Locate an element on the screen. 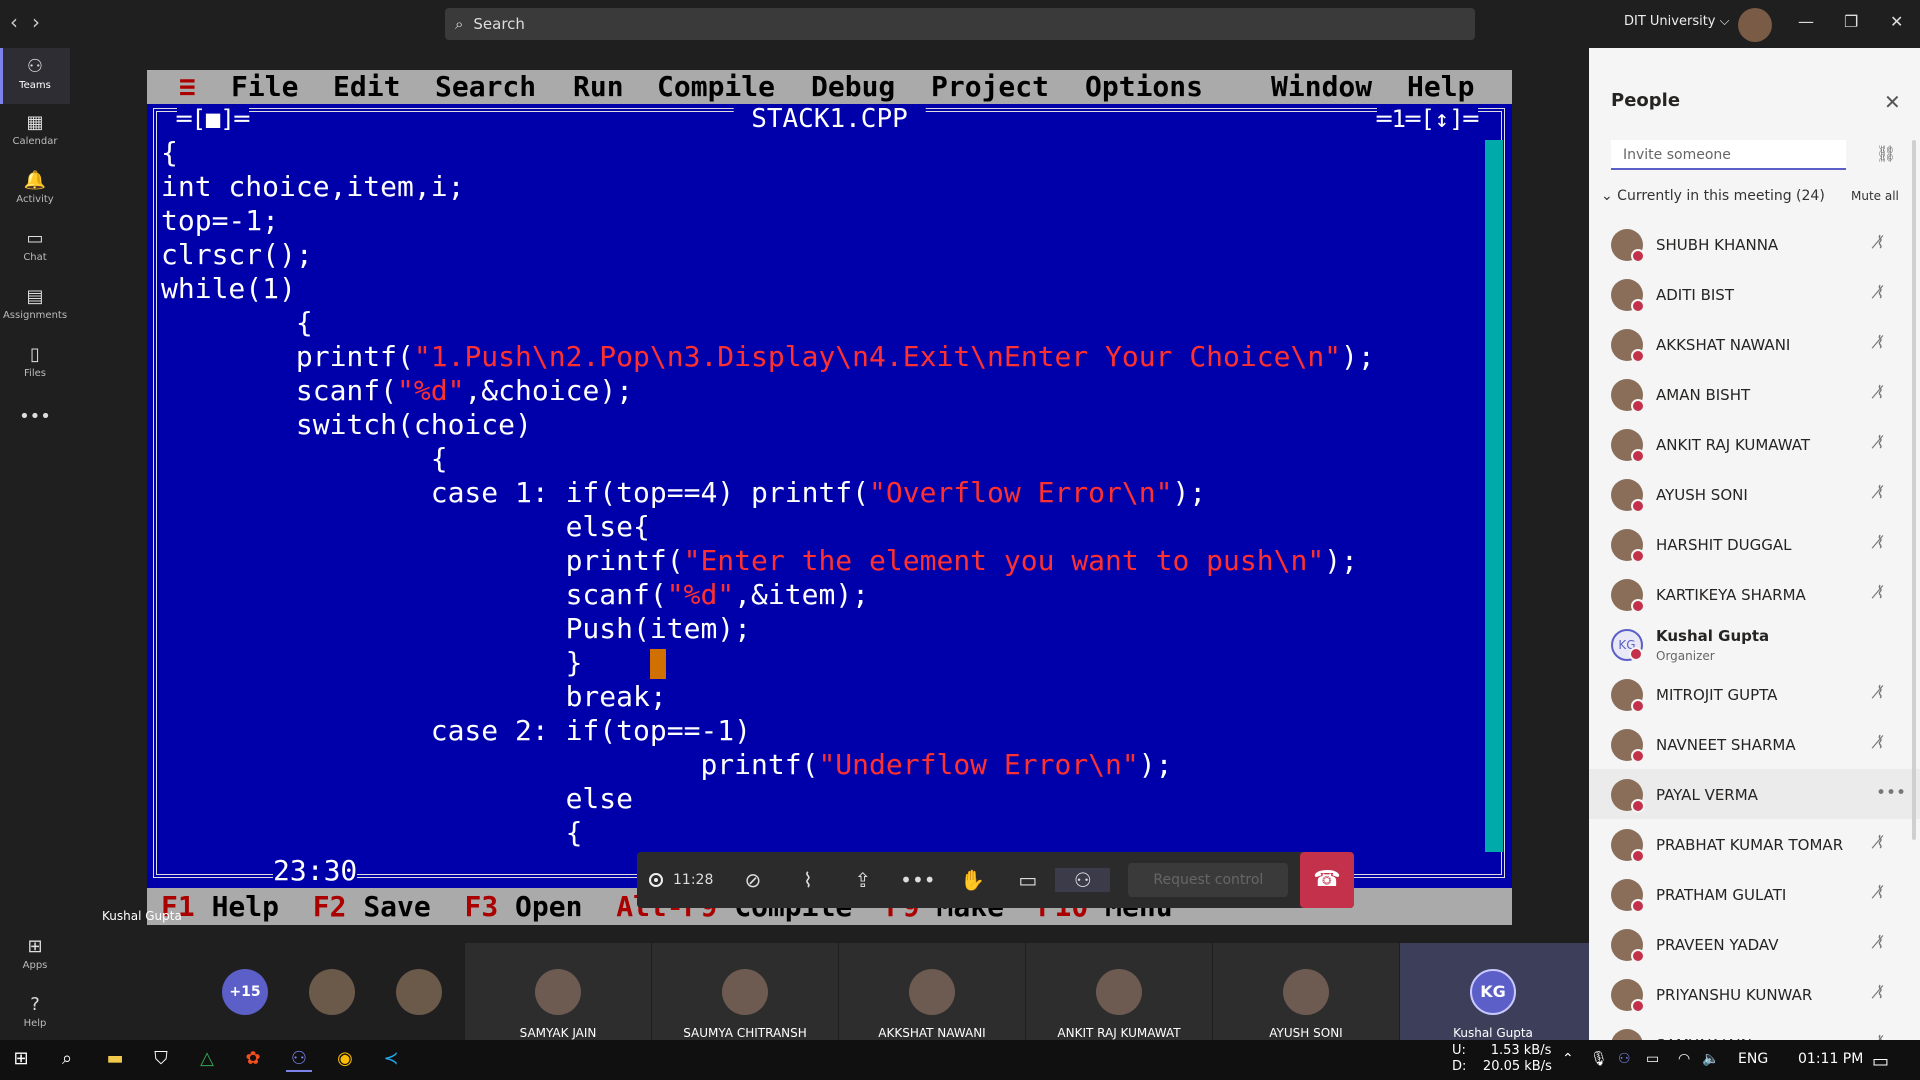  teams-taskbar-icon: ⚇ is located at coordinates (299, 1060).